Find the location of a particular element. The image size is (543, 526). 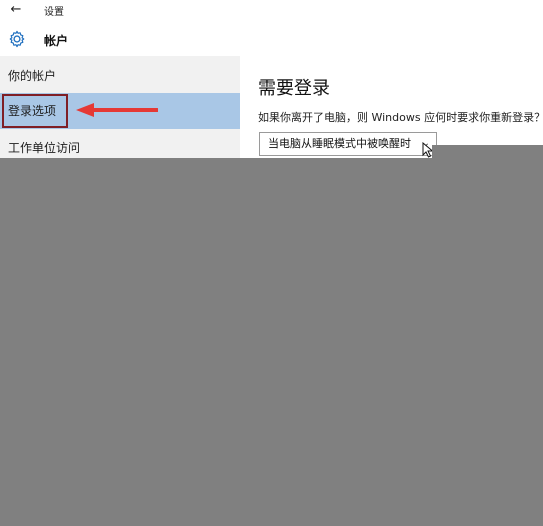

page-title: 帐户 is located at coordinates (56, 41).